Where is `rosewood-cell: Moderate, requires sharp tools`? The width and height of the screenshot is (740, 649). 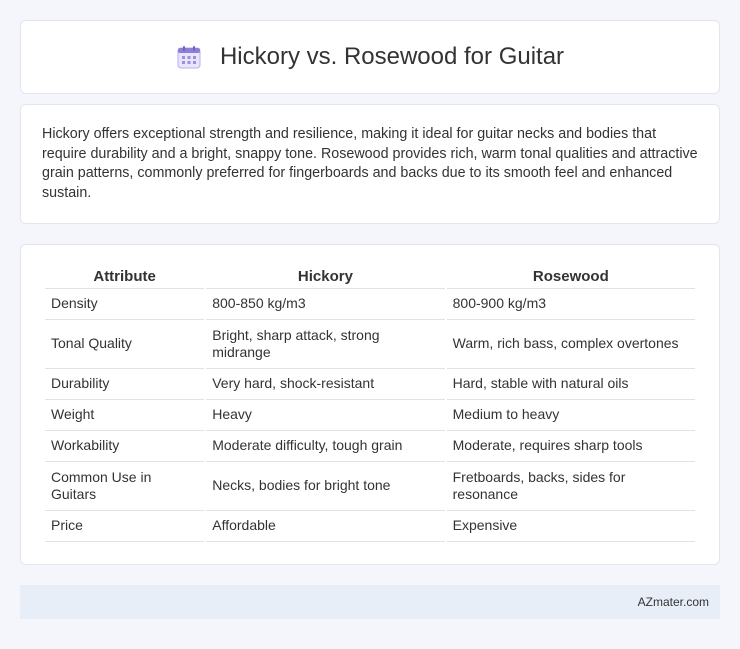 rosewood-cell: Moderate, requires sharp tools is located at coordinates (570, 446).